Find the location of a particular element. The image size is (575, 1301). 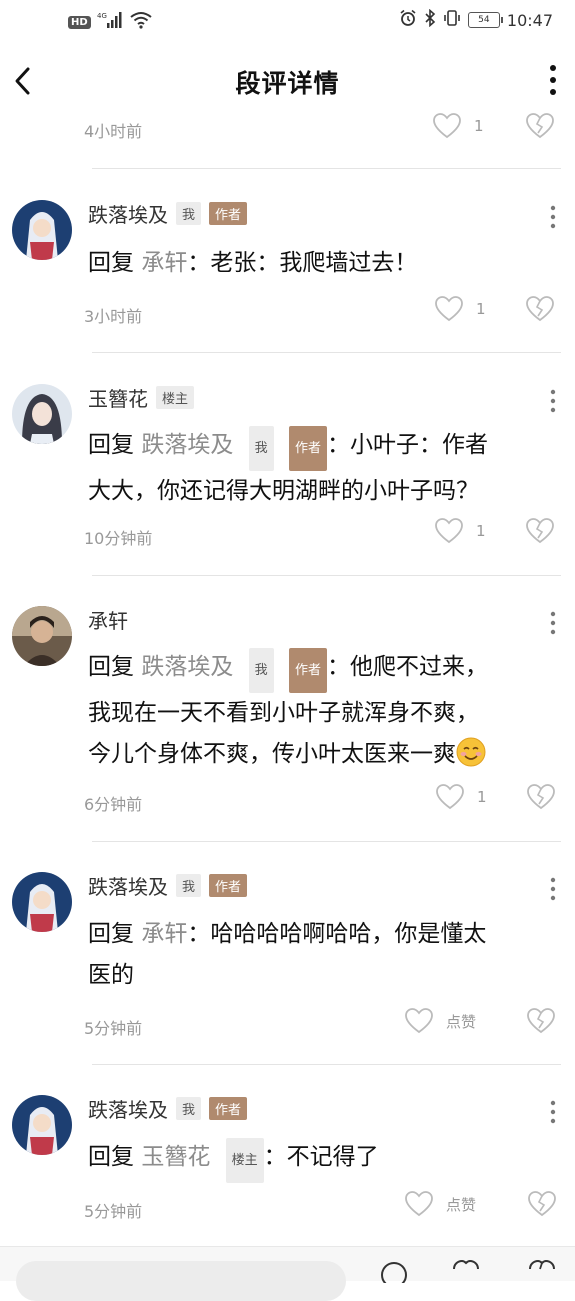

comment-time: 4小时前 is located at coordinates (113, 131).